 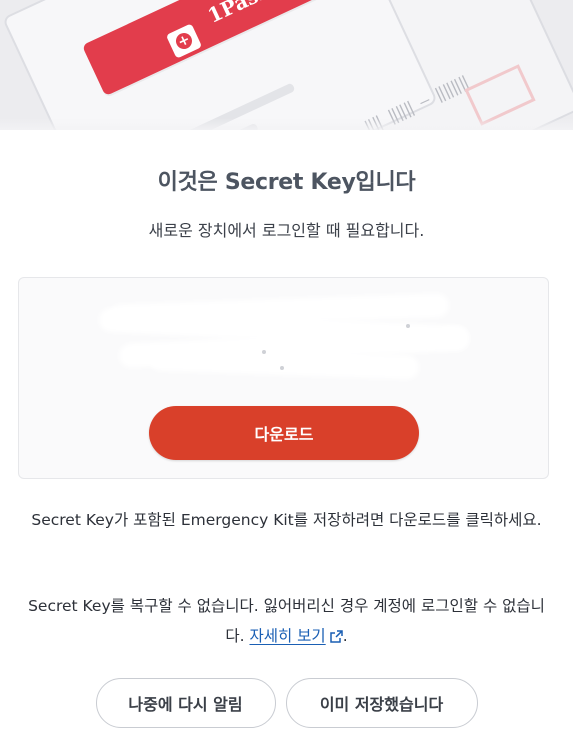 I want to click on secret-key-redacted, so click(x=284, y=337).